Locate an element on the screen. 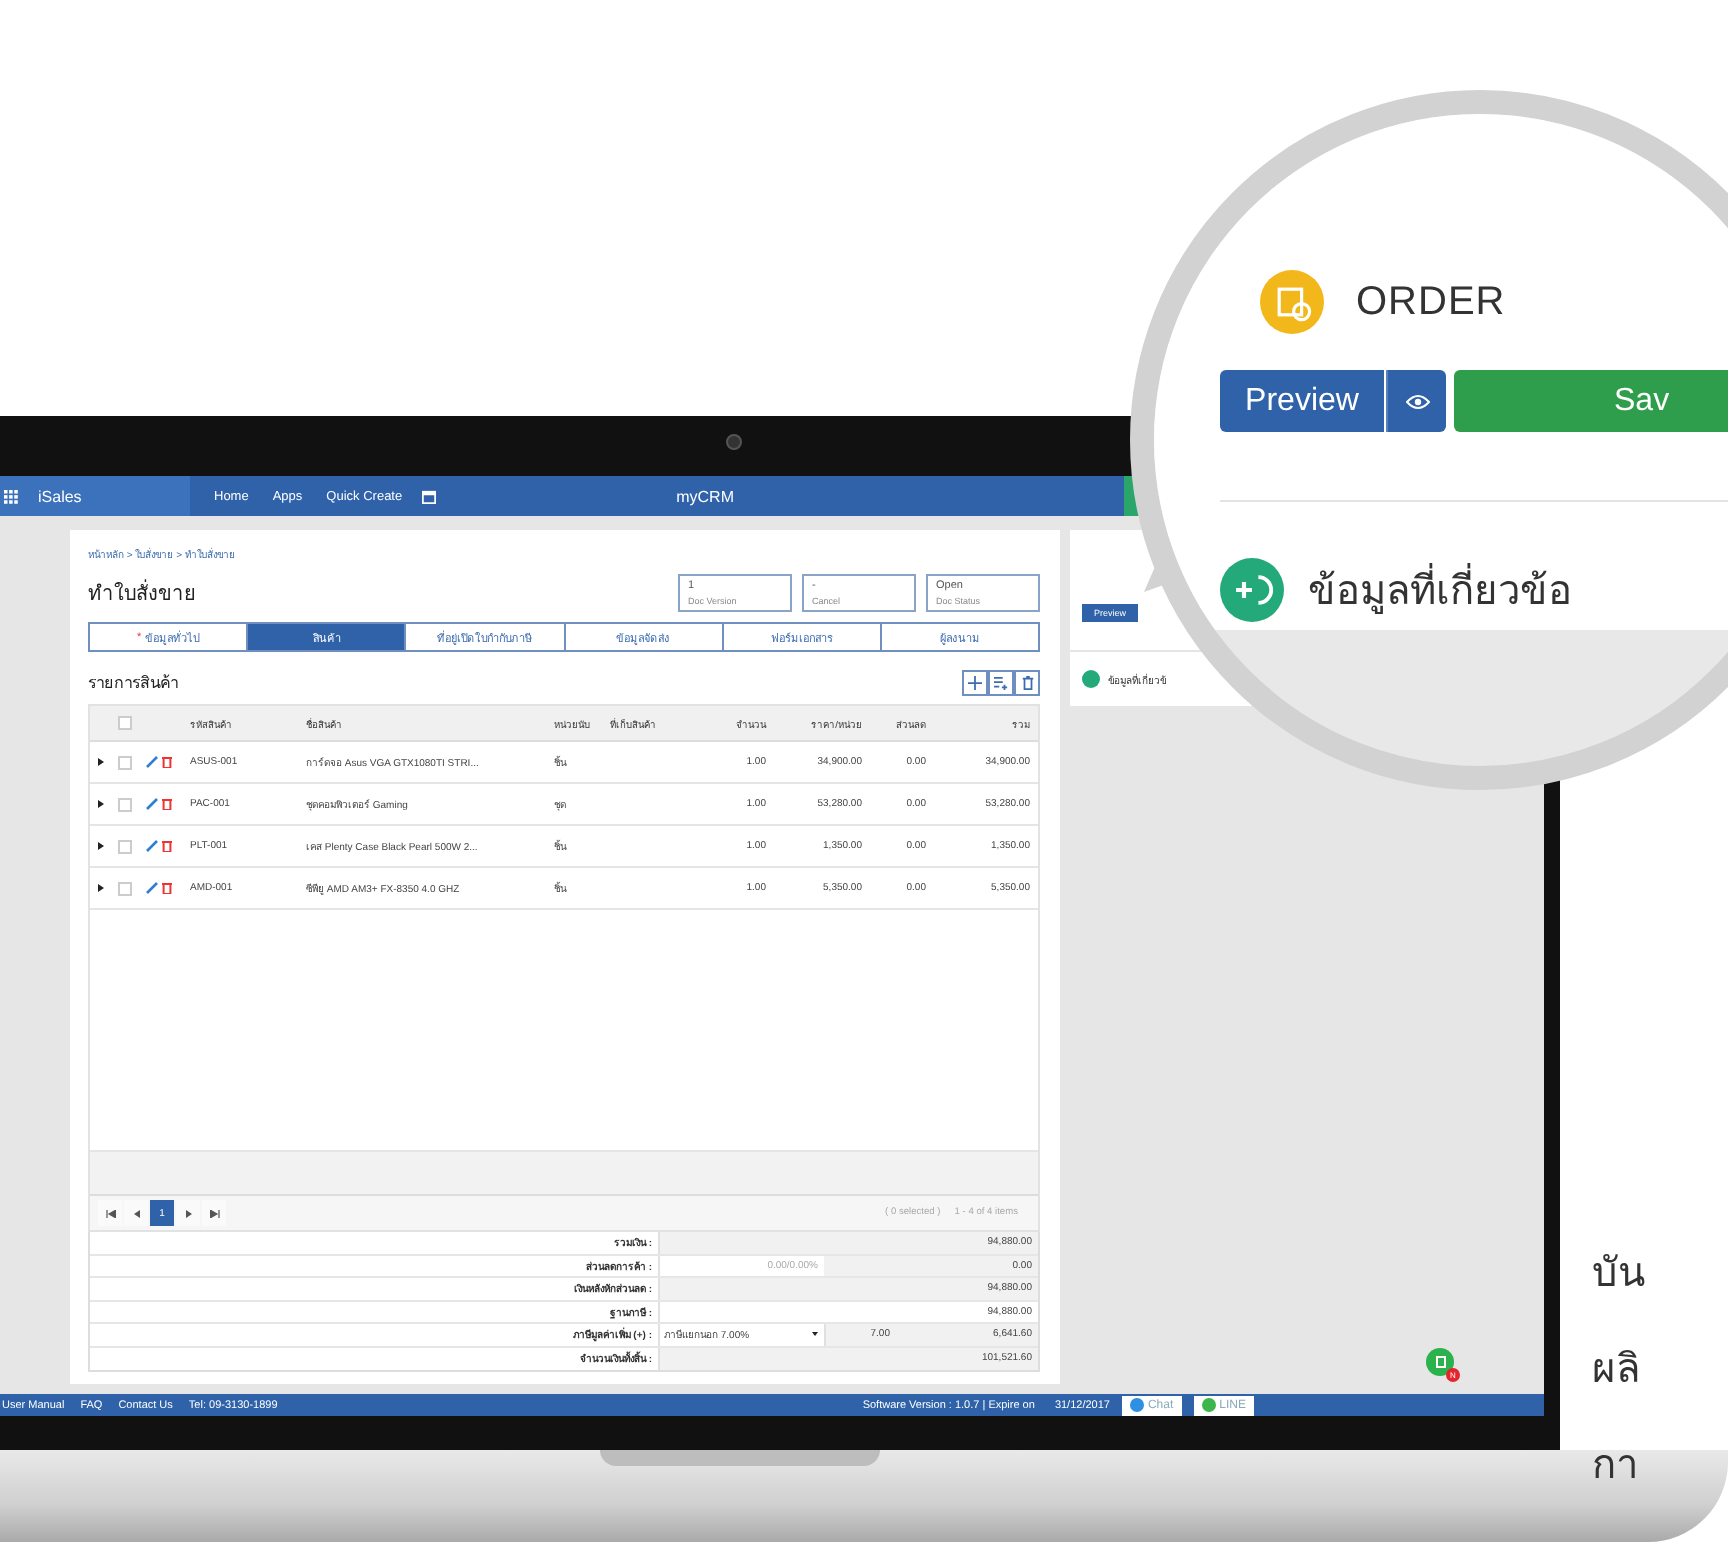 The image size is (1728, 1542). order-icon is located at coordinates (1292, 302).